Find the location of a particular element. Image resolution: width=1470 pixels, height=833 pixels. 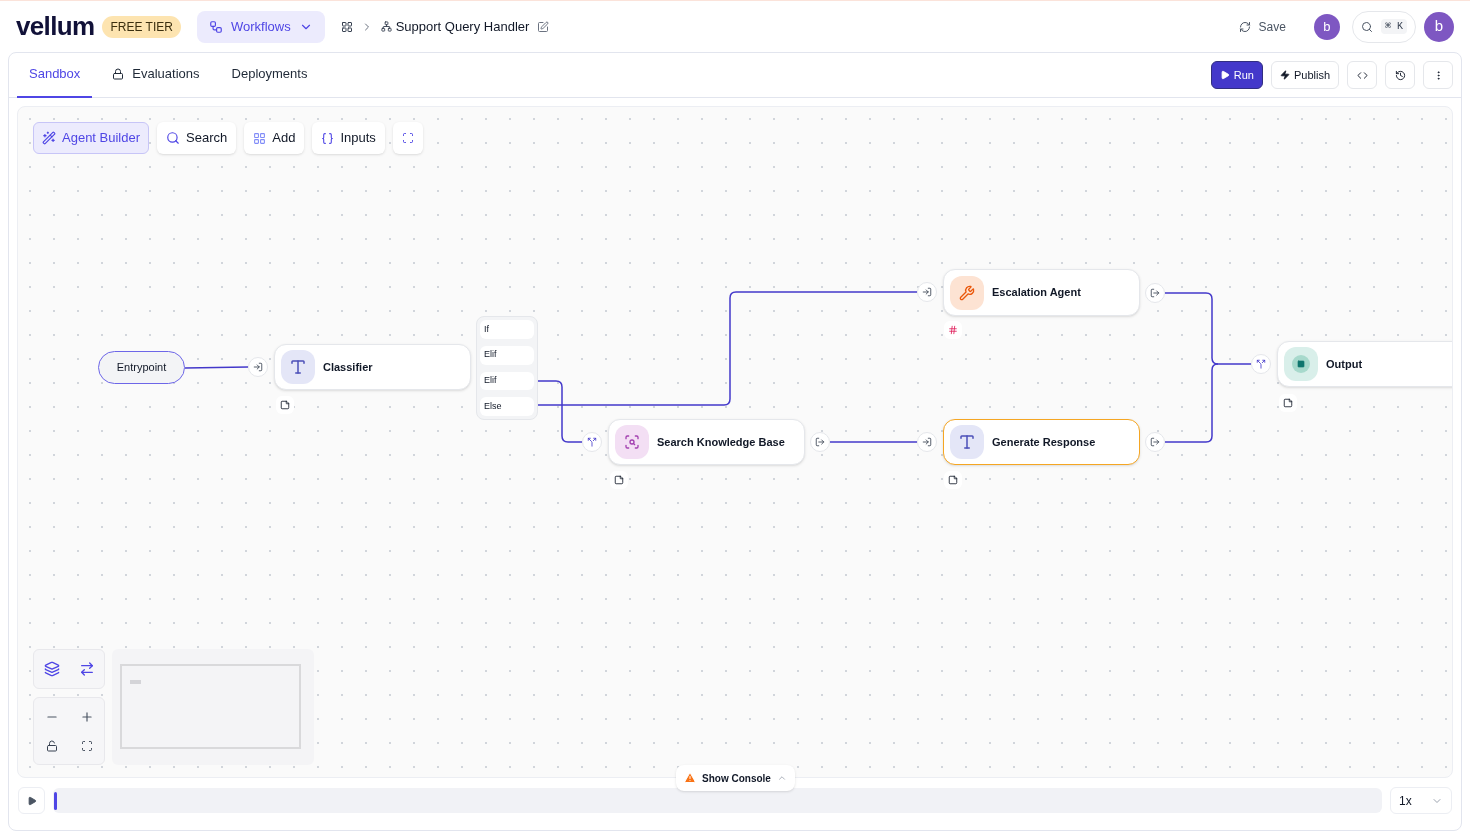

toolbar-button: Search is located at coordinates (197, 138).